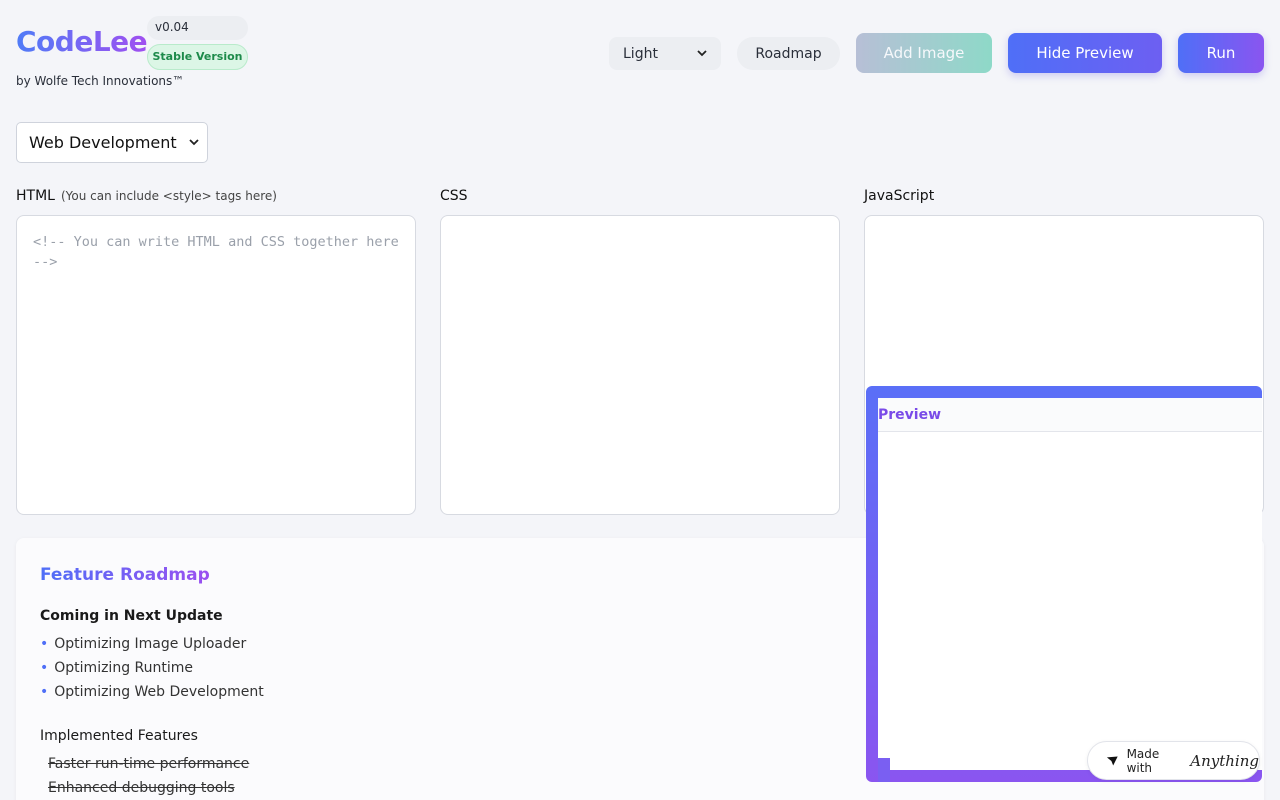 The height and width of the screenshot is (800, 1280). What do you see at coordinates (141, 788) in the screenshot?
I see `list-item: Enhanced debugging tools` at bounding box center [141, 788].